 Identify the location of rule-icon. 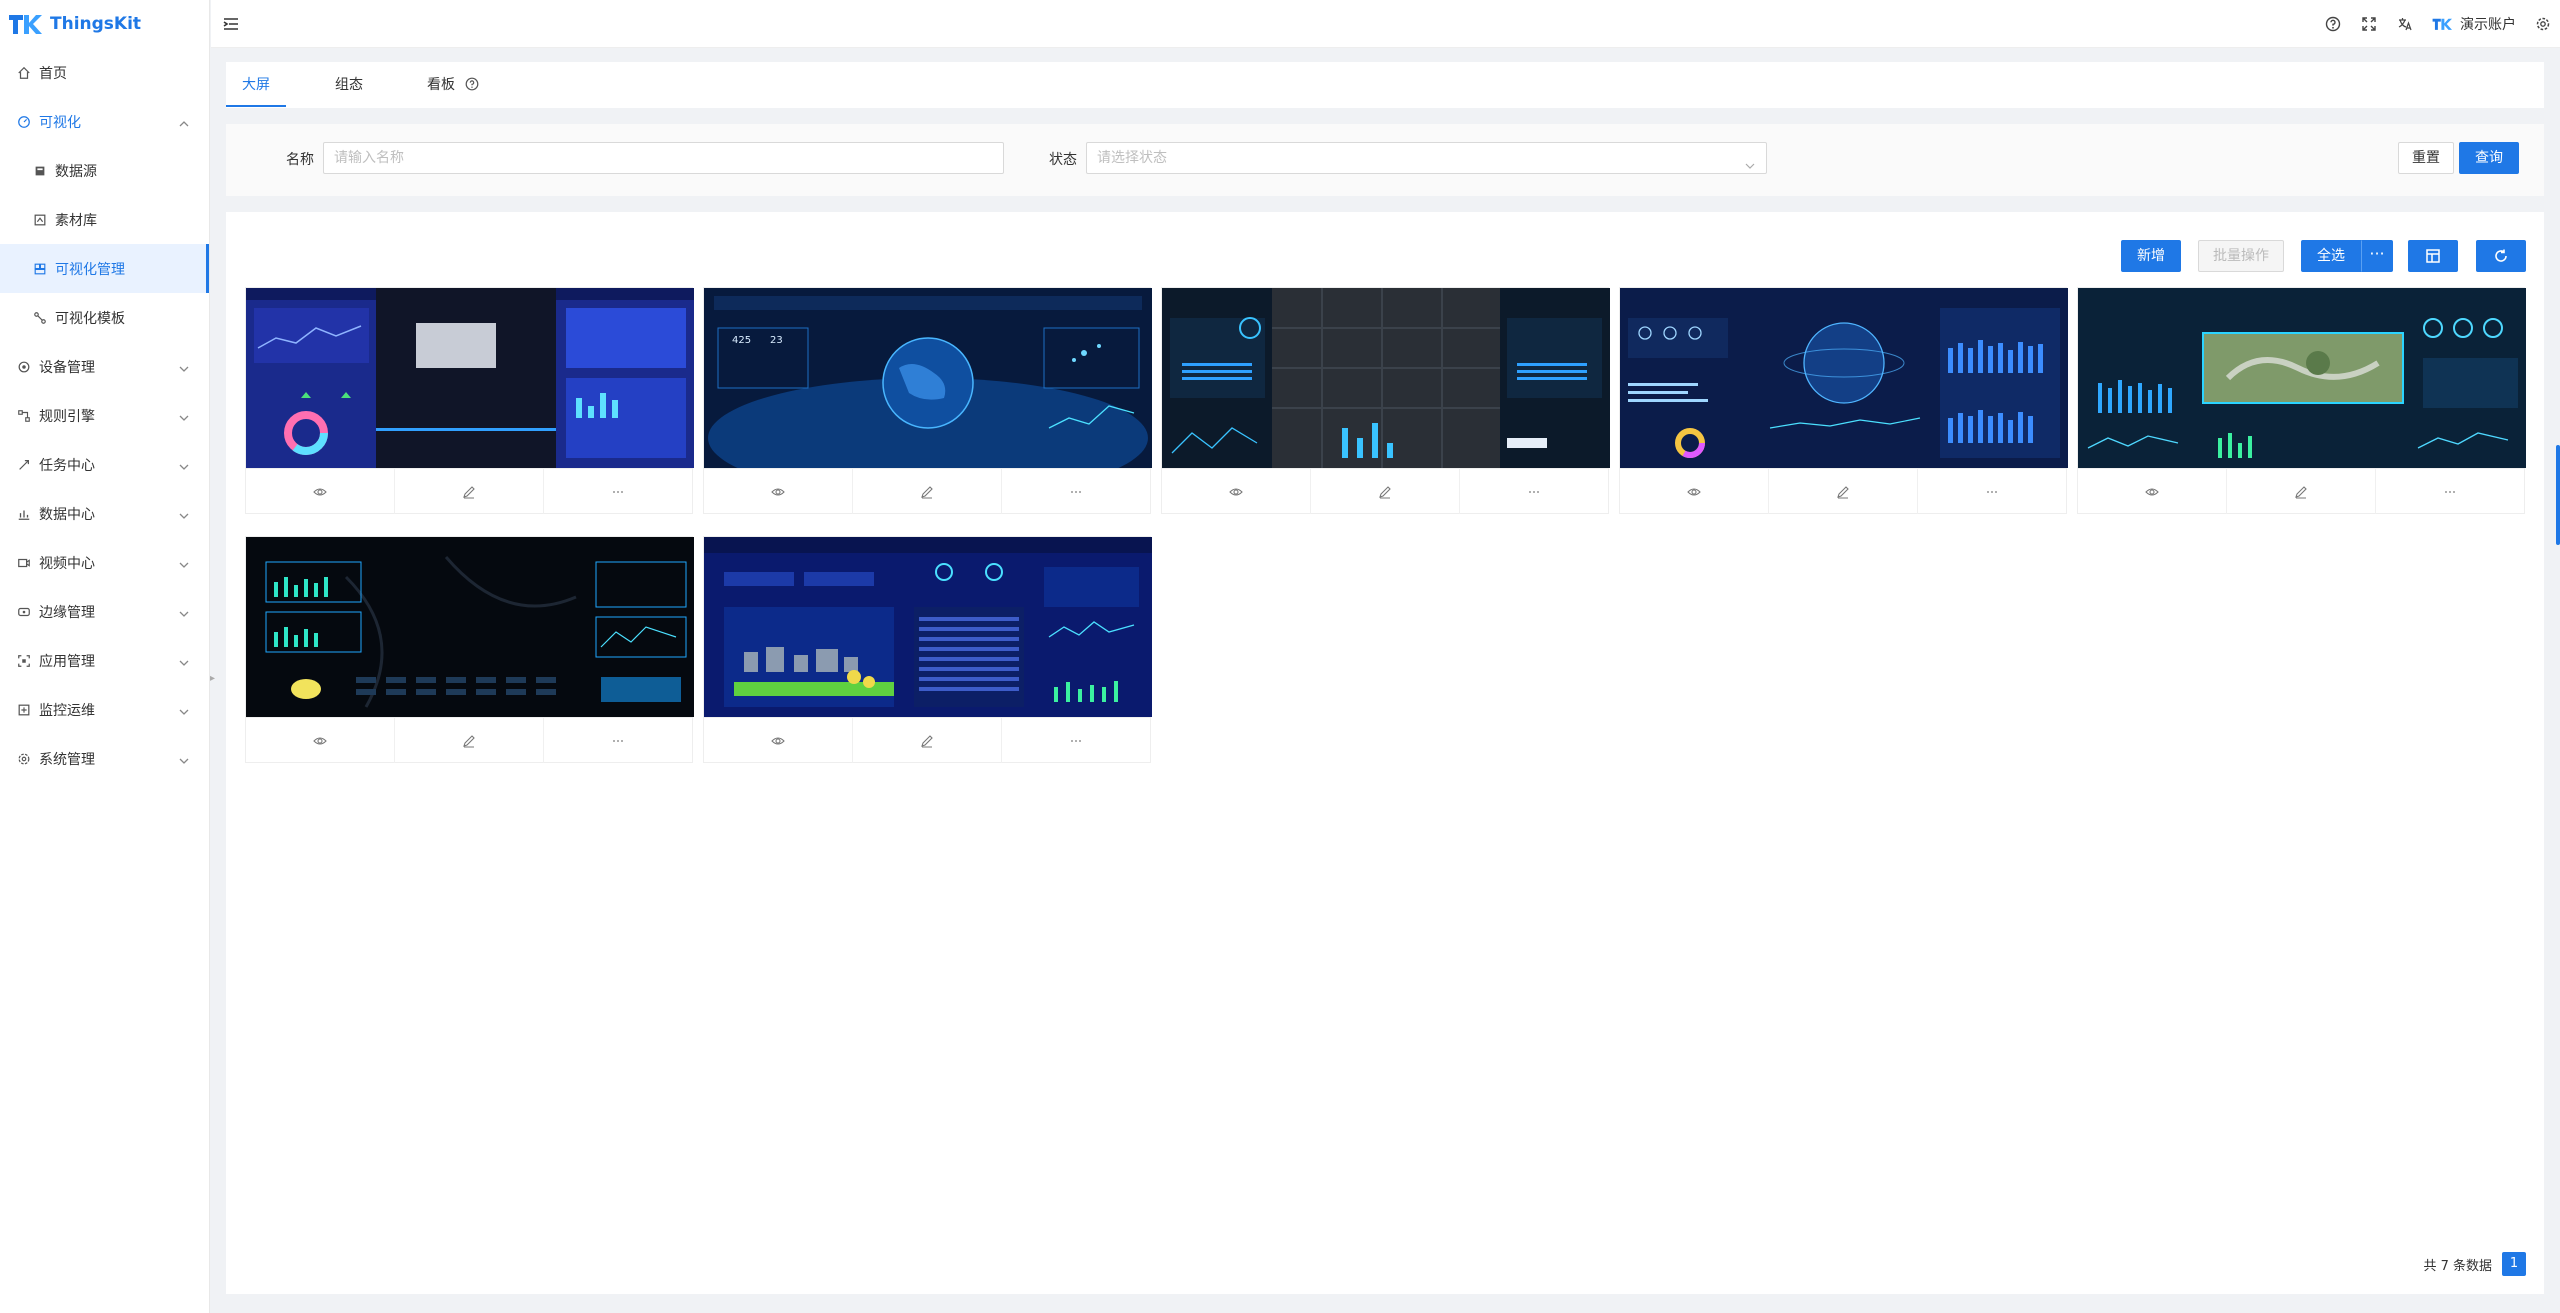
(24, 416).